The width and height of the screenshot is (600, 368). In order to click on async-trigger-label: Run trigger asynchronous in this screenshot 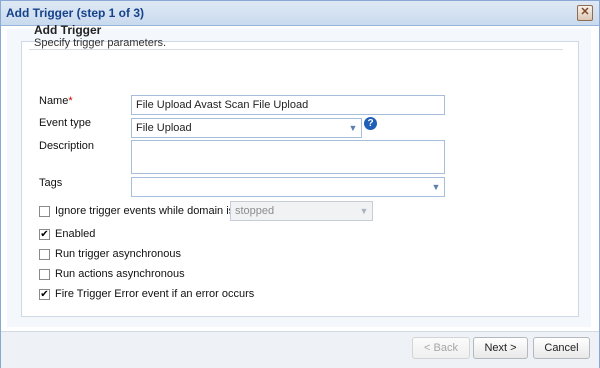, I will do `click(118, 254)`.